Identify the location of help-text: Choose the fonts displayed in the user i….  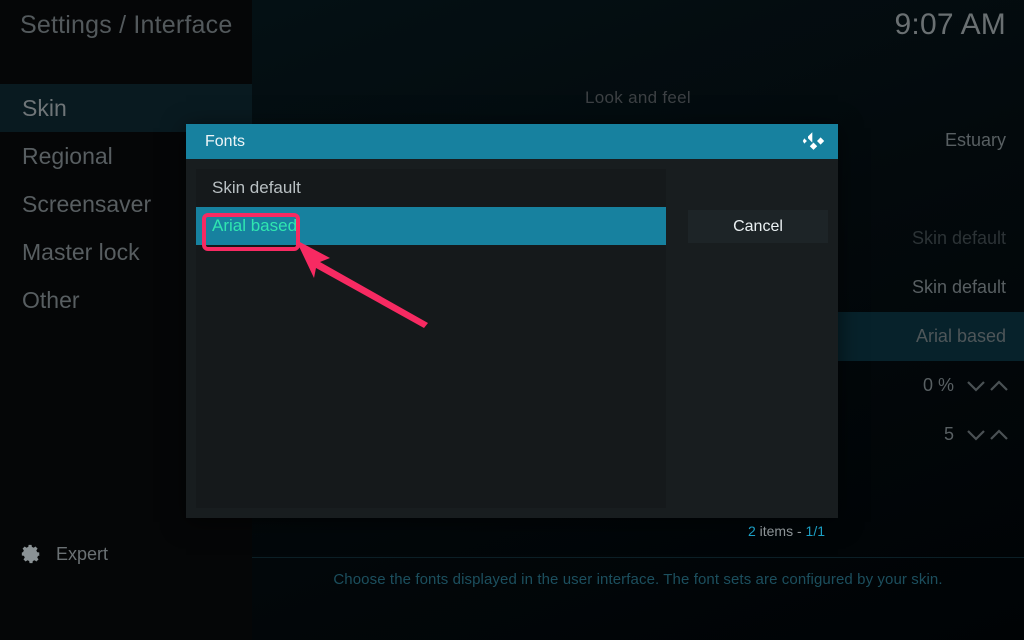
(638, 579).